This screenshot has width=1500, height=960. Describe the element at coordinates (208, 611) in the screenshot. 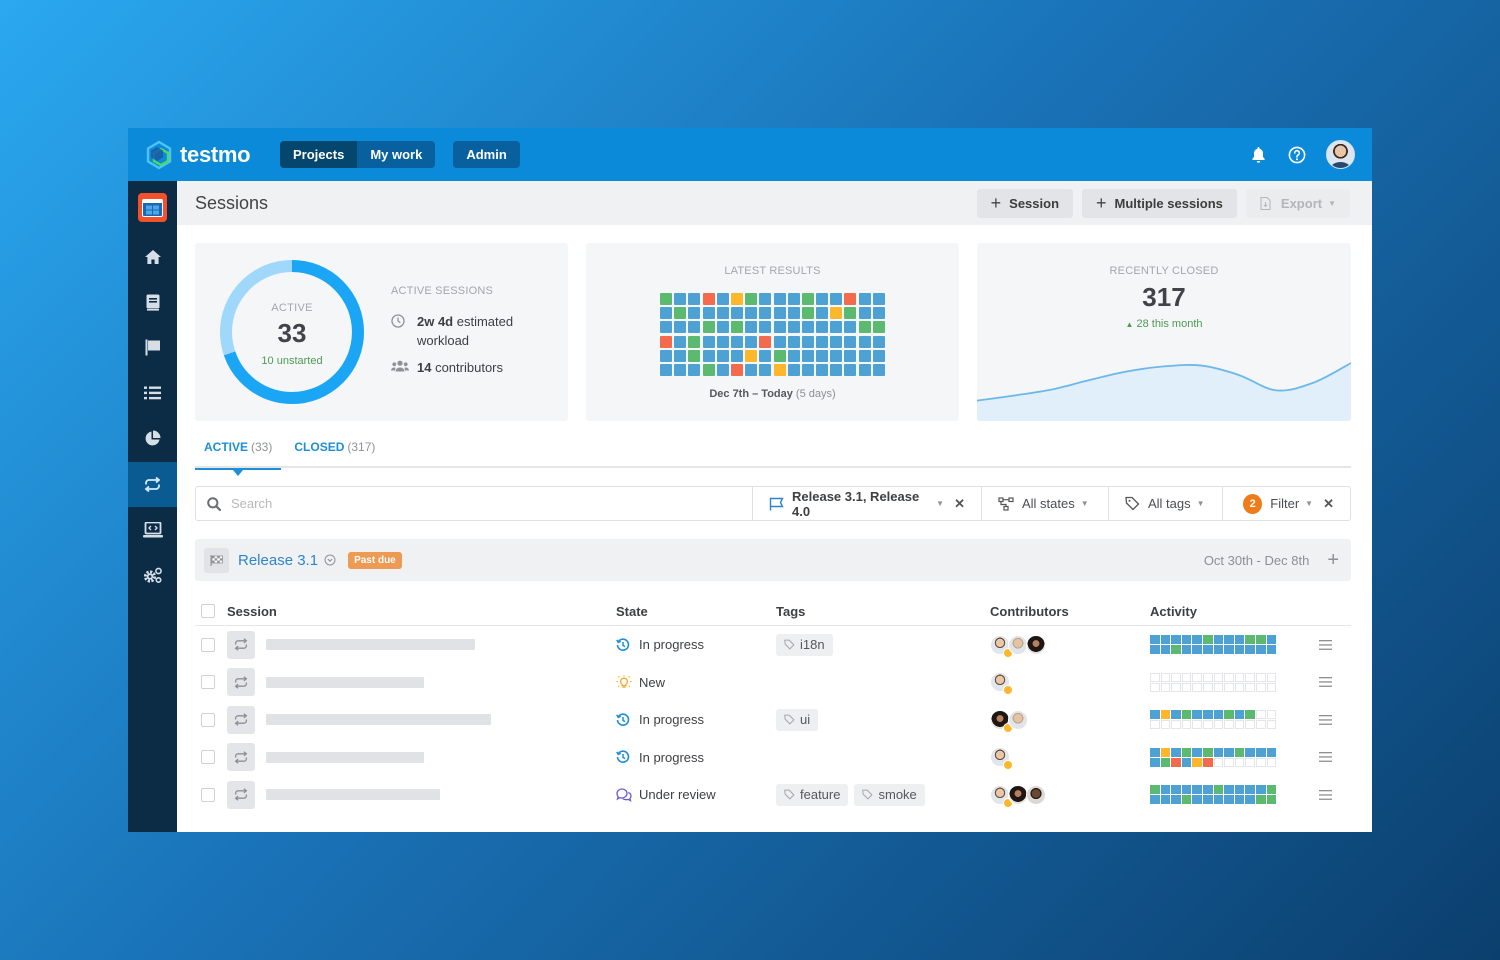

I see `select-all-checkbox` at that location.